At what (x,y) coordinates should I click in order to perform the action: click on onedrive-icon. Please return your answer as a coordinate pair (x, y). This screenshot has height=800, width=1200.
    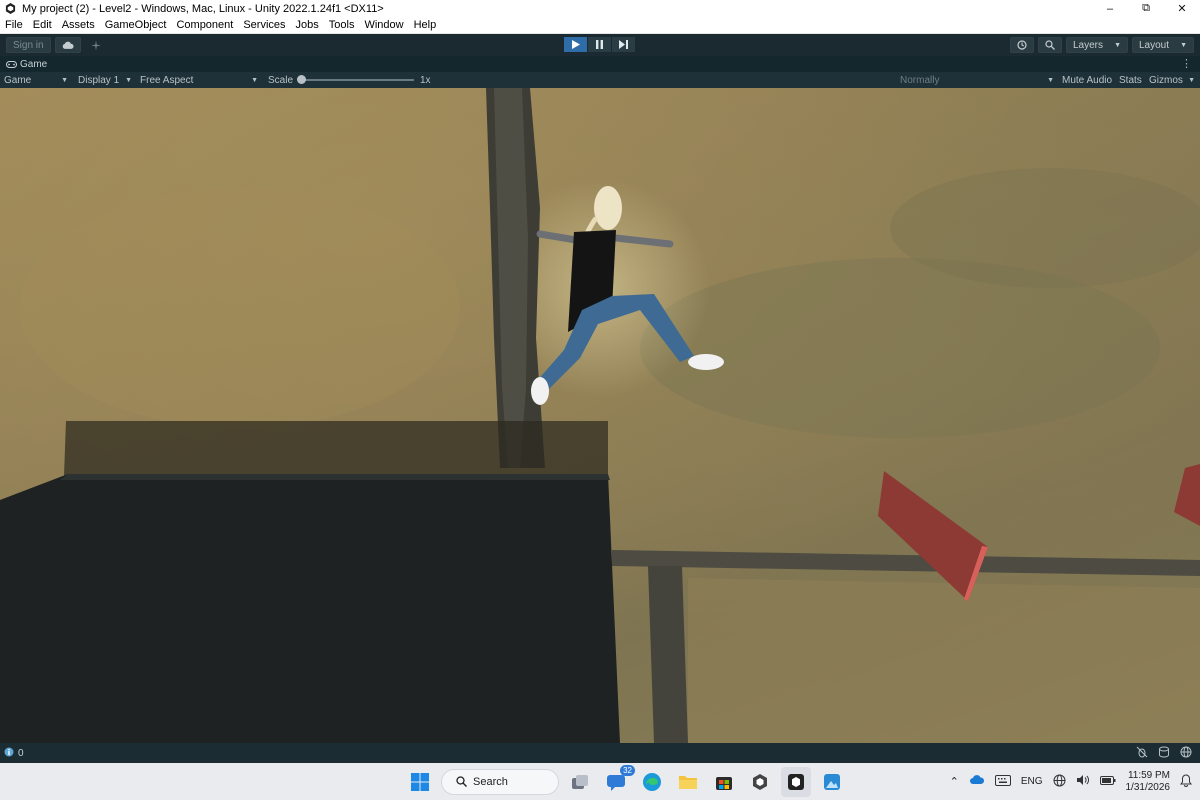
    Looking at the image, I should click on (977, 781).